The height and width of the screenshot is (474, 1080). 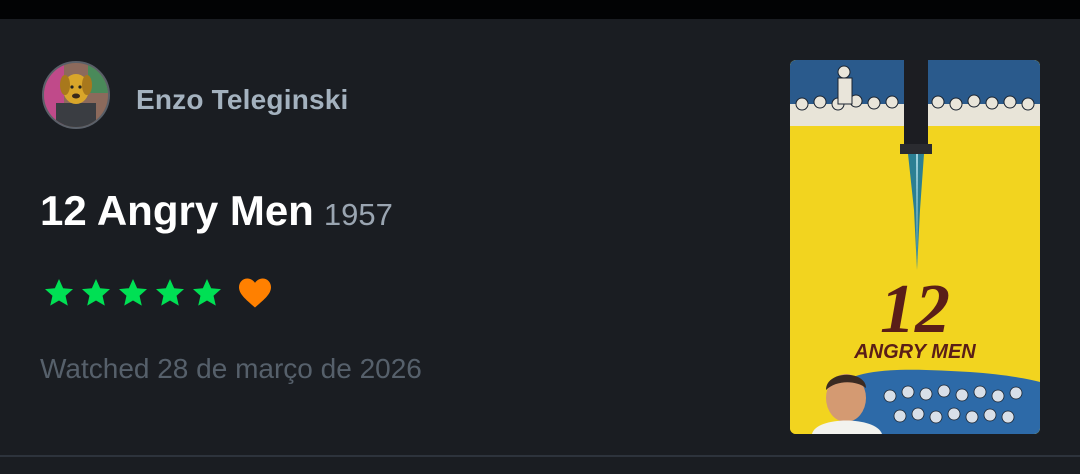 I want to click on poster-title: ANGRY MEN, so click(x=914, y=352).